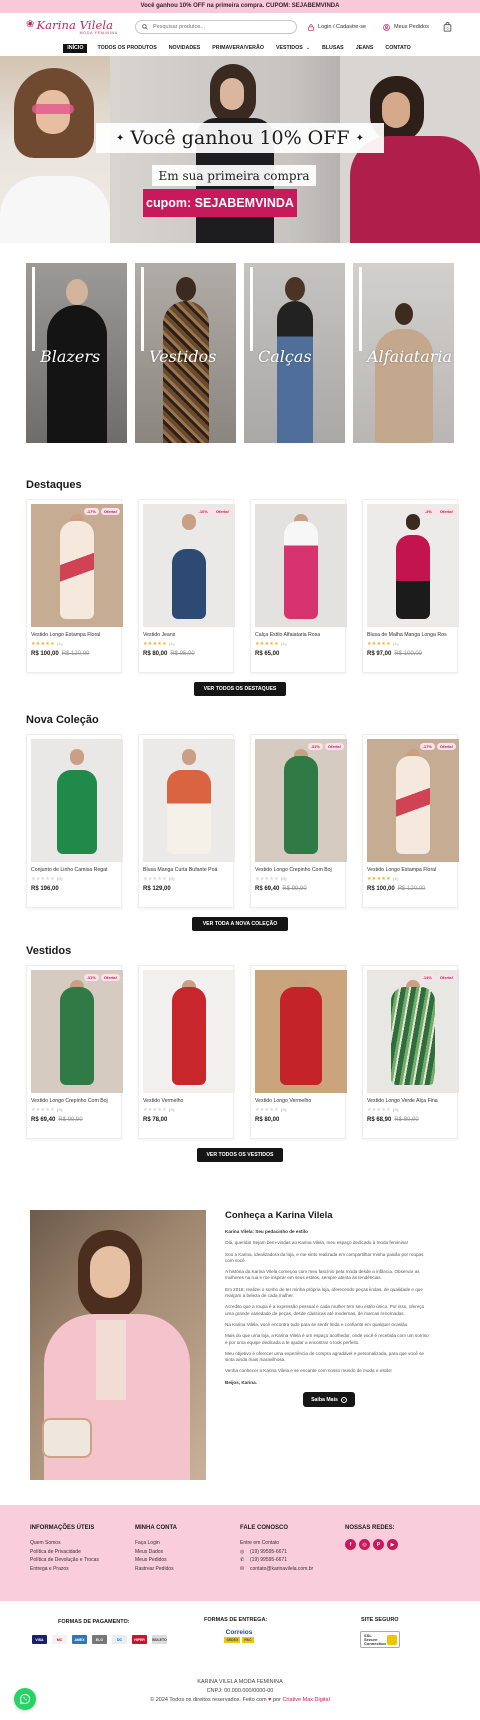 The image size is (480, 1720). Describe the element at coordinates (77, 565) in the screenshot. I see `product-image: -17% Oferta!` at that location.